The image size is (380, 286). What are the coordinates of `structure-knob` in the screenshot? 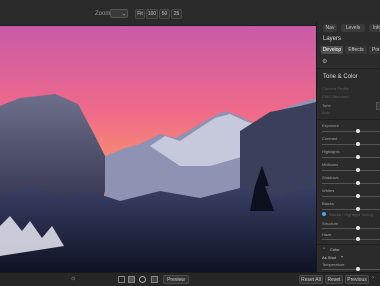 It's located at (358, 228).